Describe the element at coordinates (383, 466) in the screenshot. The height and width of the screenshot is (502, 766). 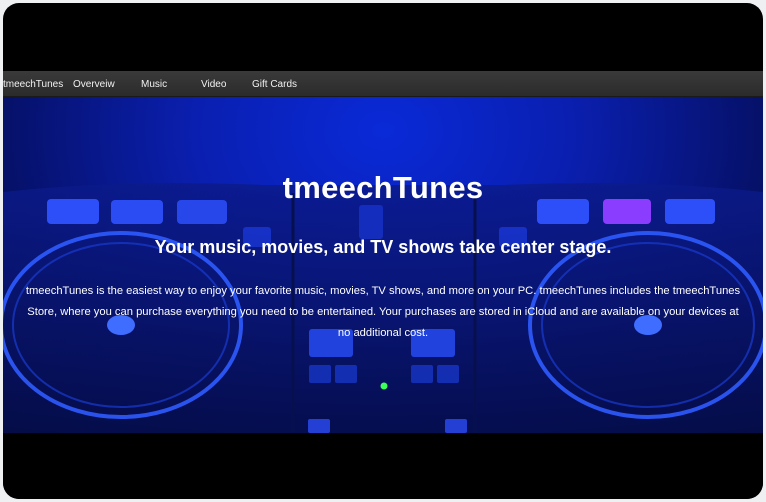
I see `bottom-letterbox` at that location.